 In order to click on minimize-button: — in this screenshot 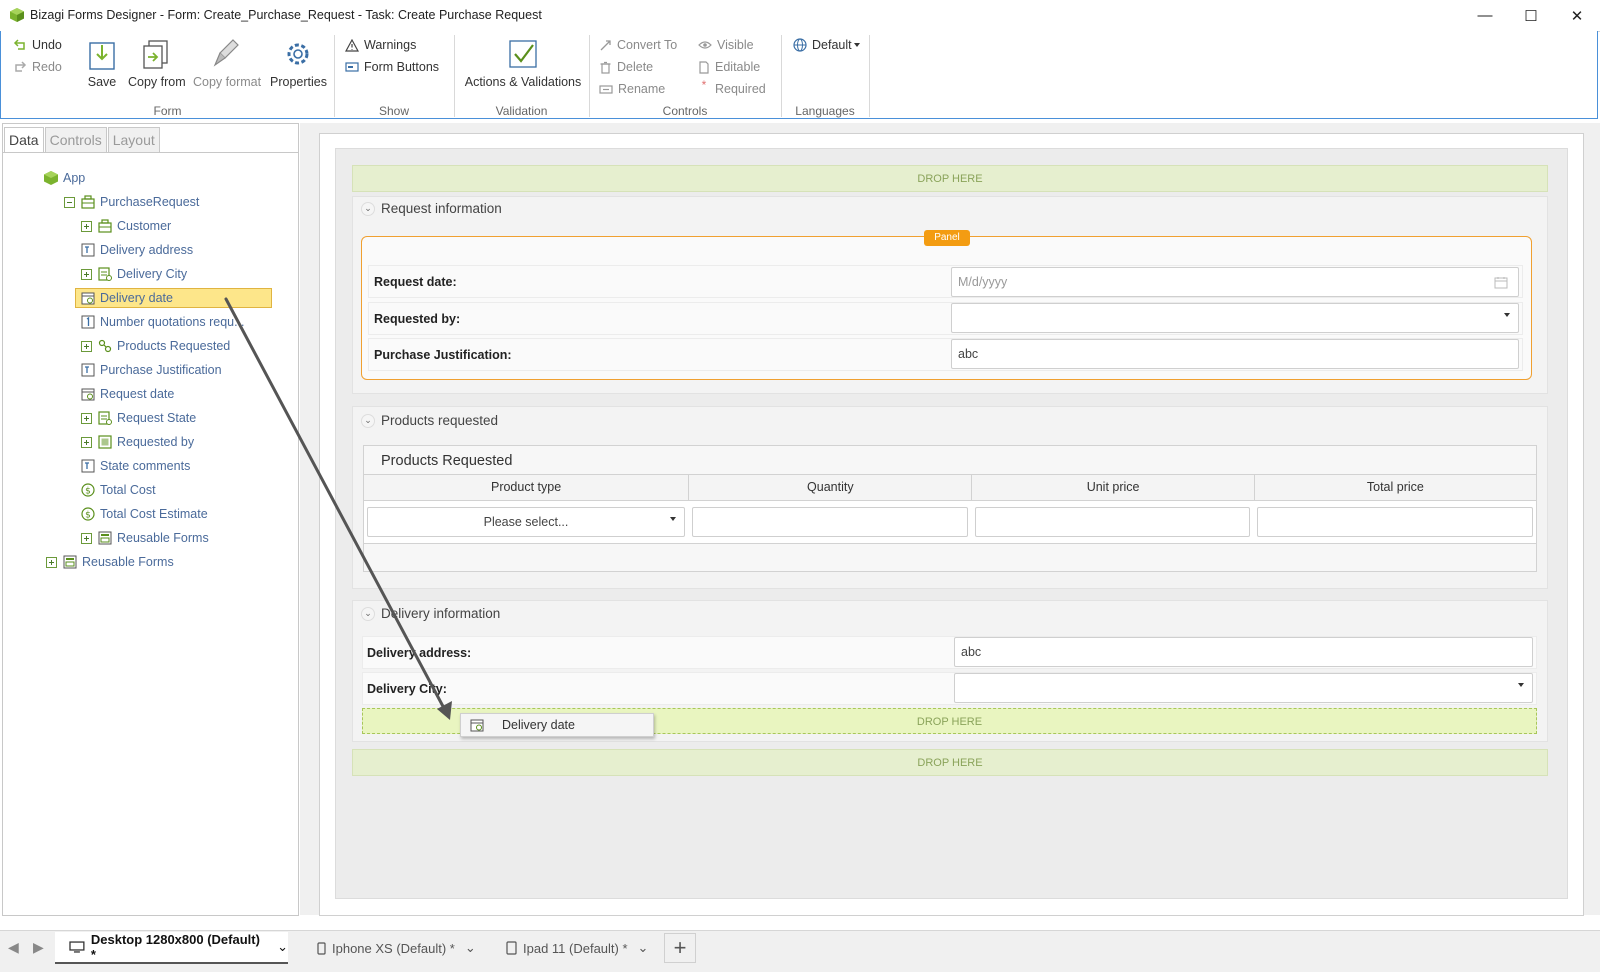, I will do `click(1485, 15)`.